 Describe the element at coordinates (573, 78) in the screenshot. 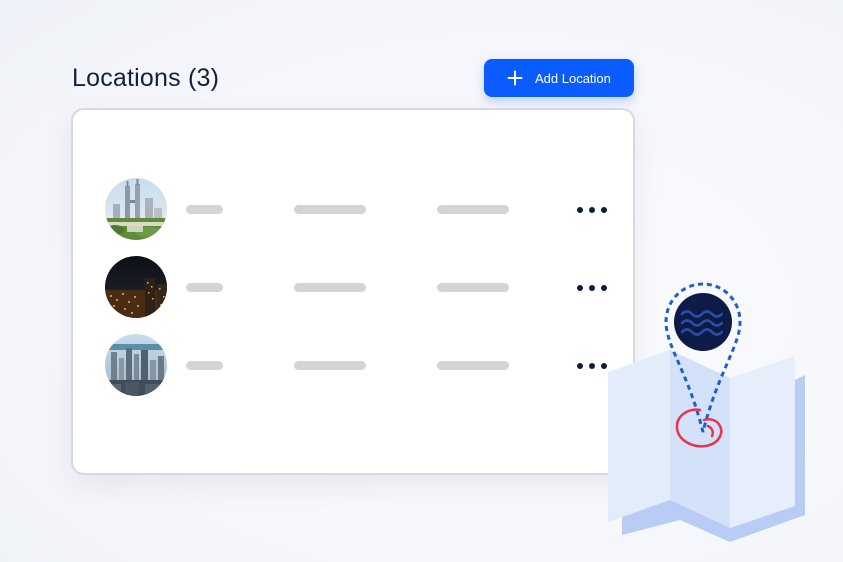

I see `add-location-label: Add Location` at that location.